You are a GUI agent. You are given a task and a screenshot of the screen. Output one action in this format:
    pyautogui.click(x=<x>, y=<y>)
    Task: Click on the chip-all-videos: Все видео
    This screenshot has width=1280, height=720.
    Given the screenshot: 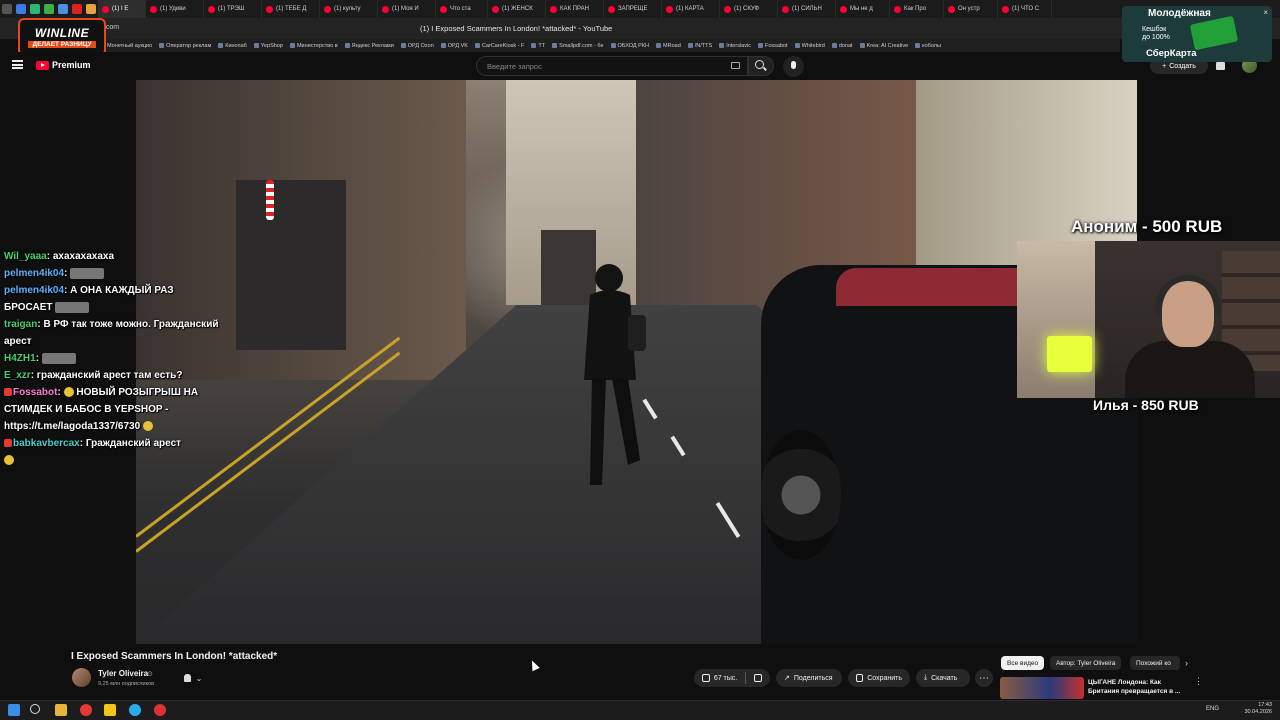 What is the action you would take?
    pyautogui.click(x=1023, y=663)
    